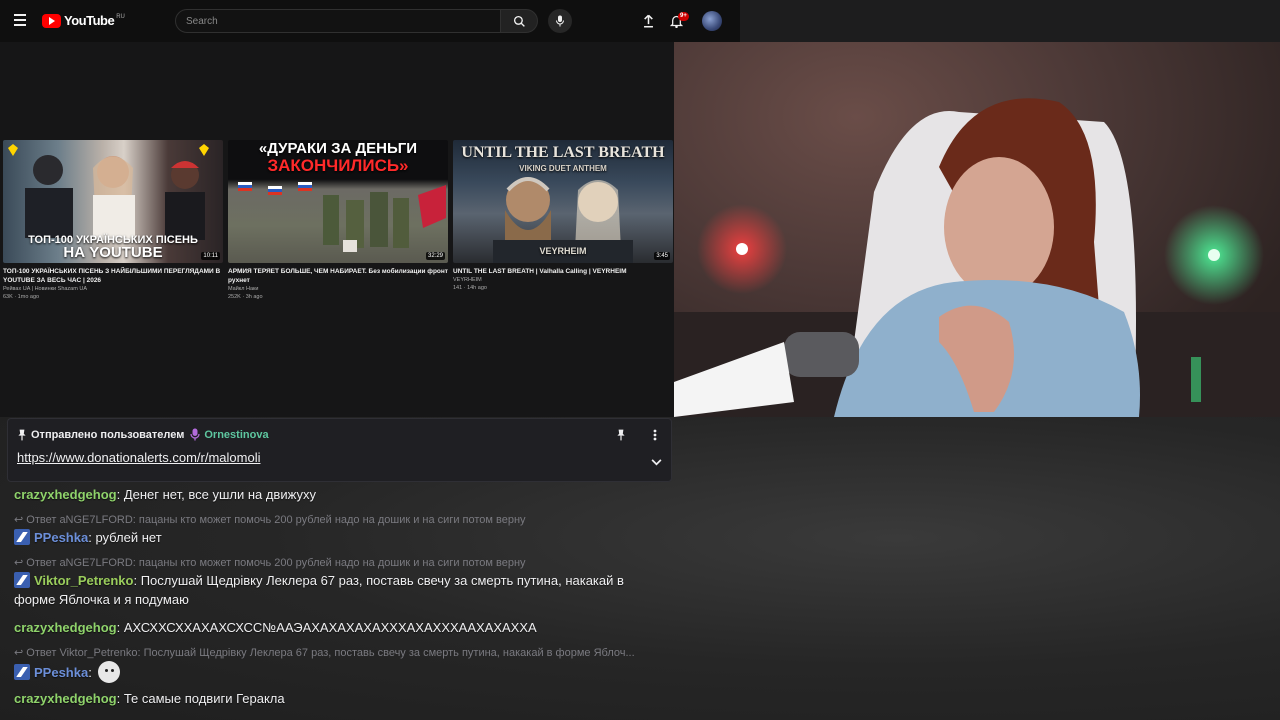 Image resolution: width=1280 pixels, height=720 pixels. Describe the element at coordinates (563, 251) in the screenshot. I see `thumbnail-text: VEYRHEIM` at that location.